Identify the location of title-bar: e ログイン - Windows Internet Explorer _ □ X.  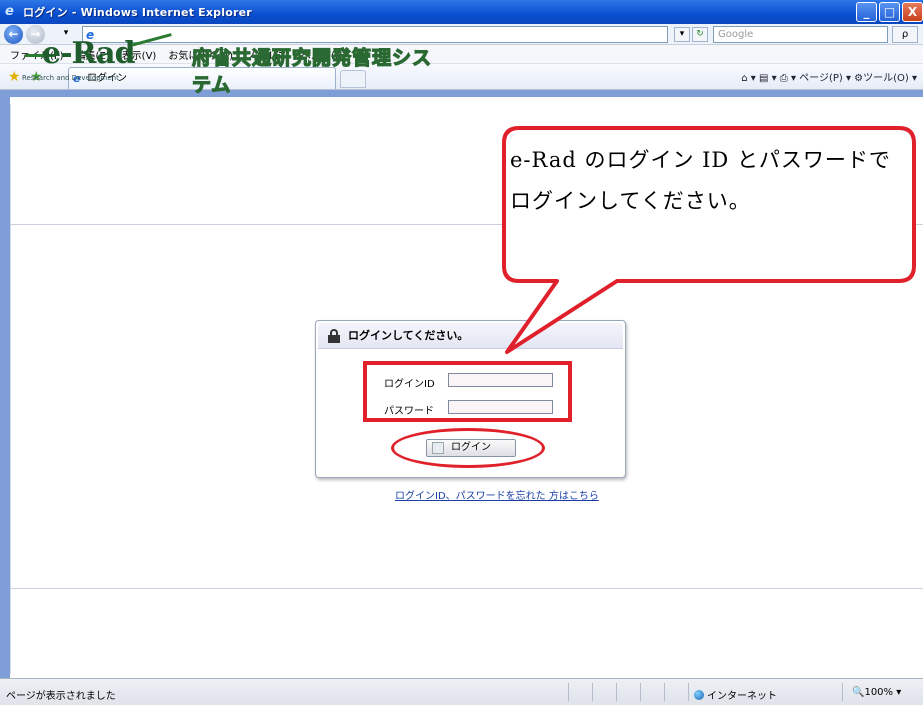
(461, 12).